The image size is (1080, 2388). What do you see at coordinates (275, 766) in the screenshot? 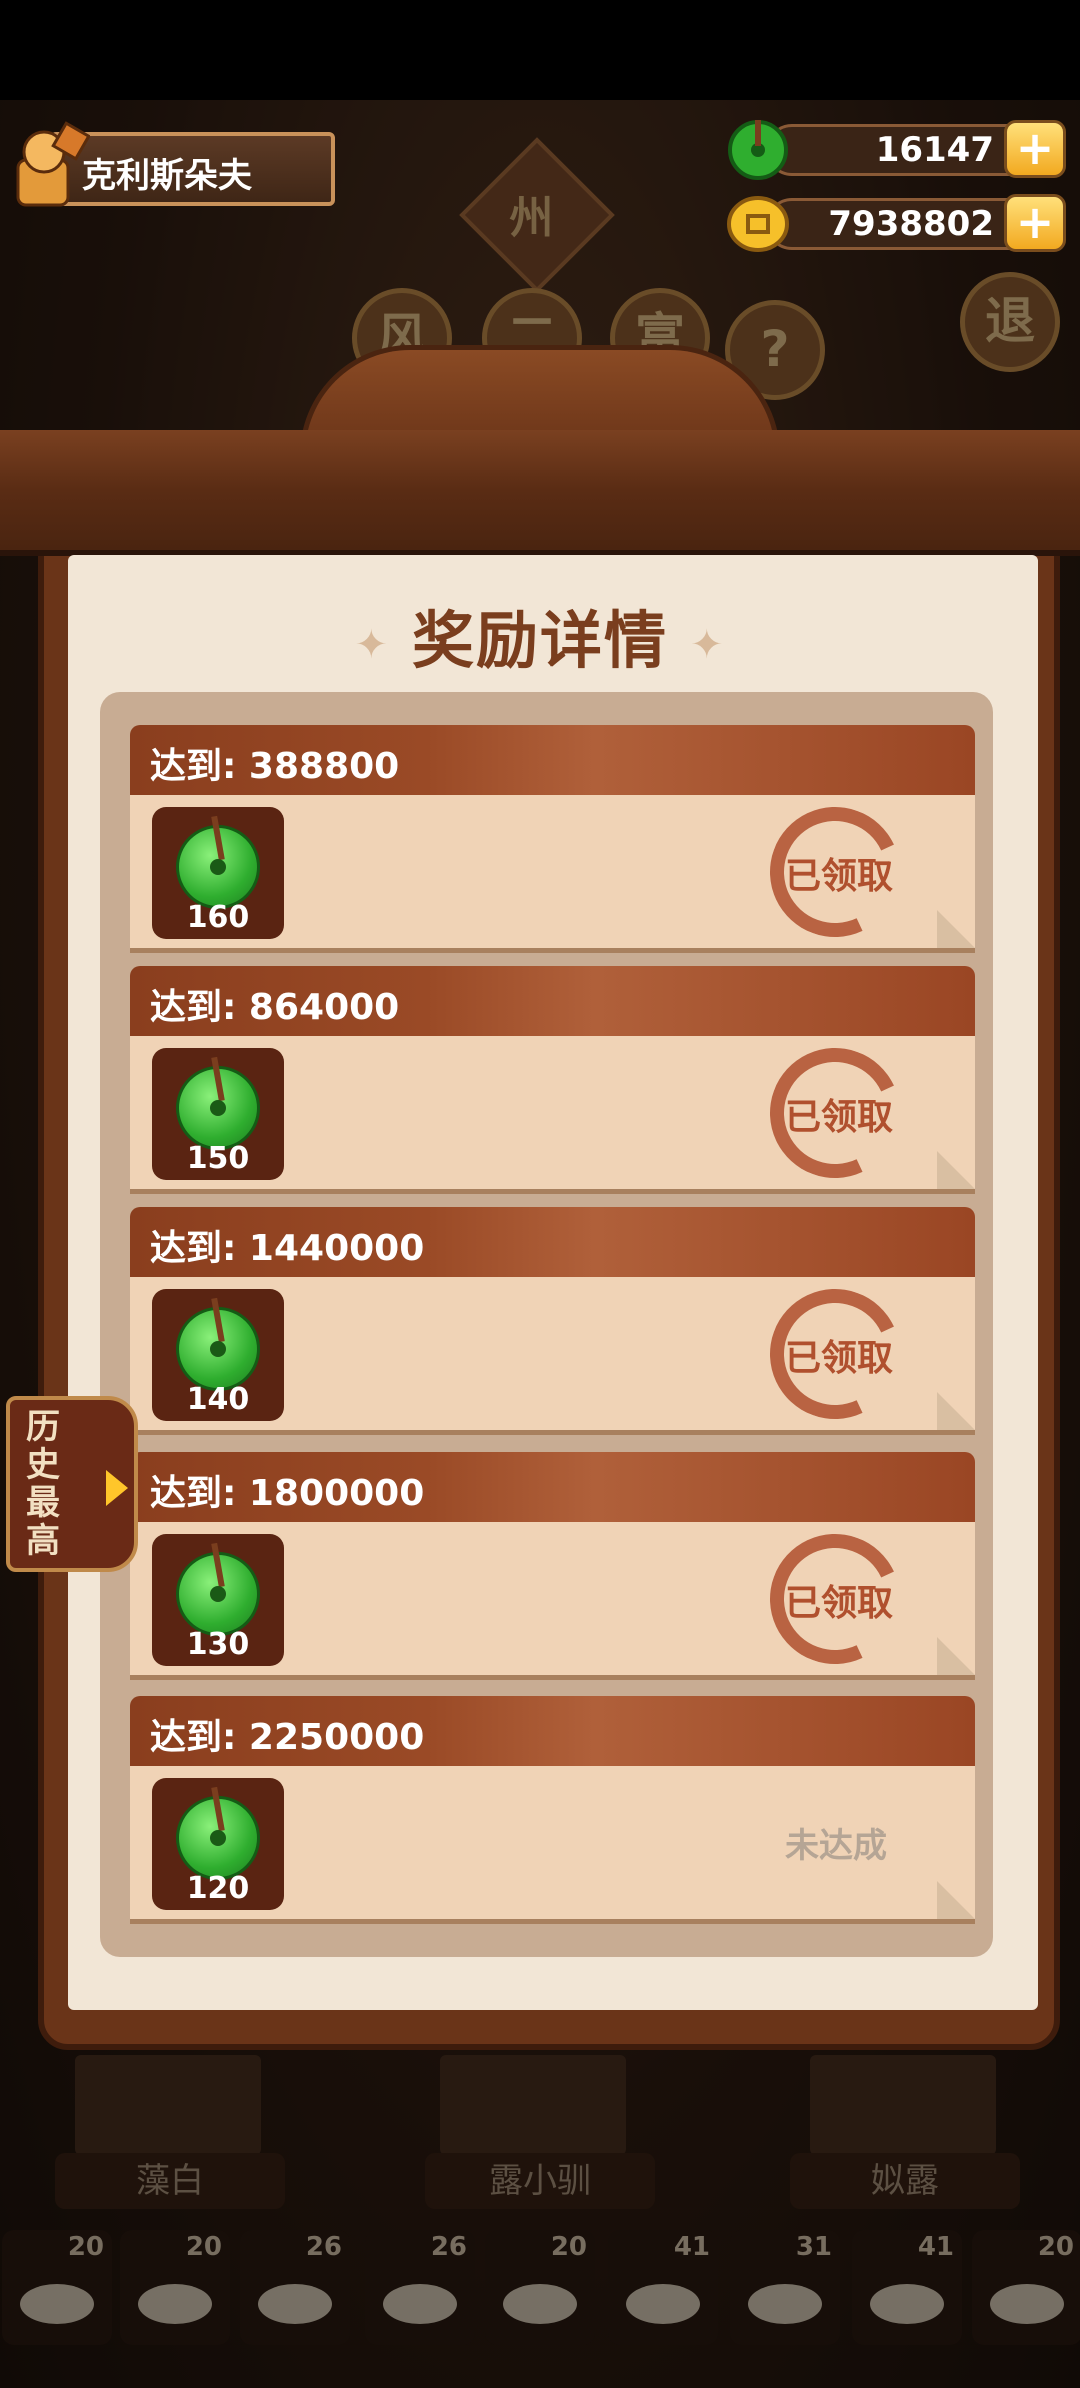
I see `reward-threshold: 达到: 388800` at bounding box center [275, 766].